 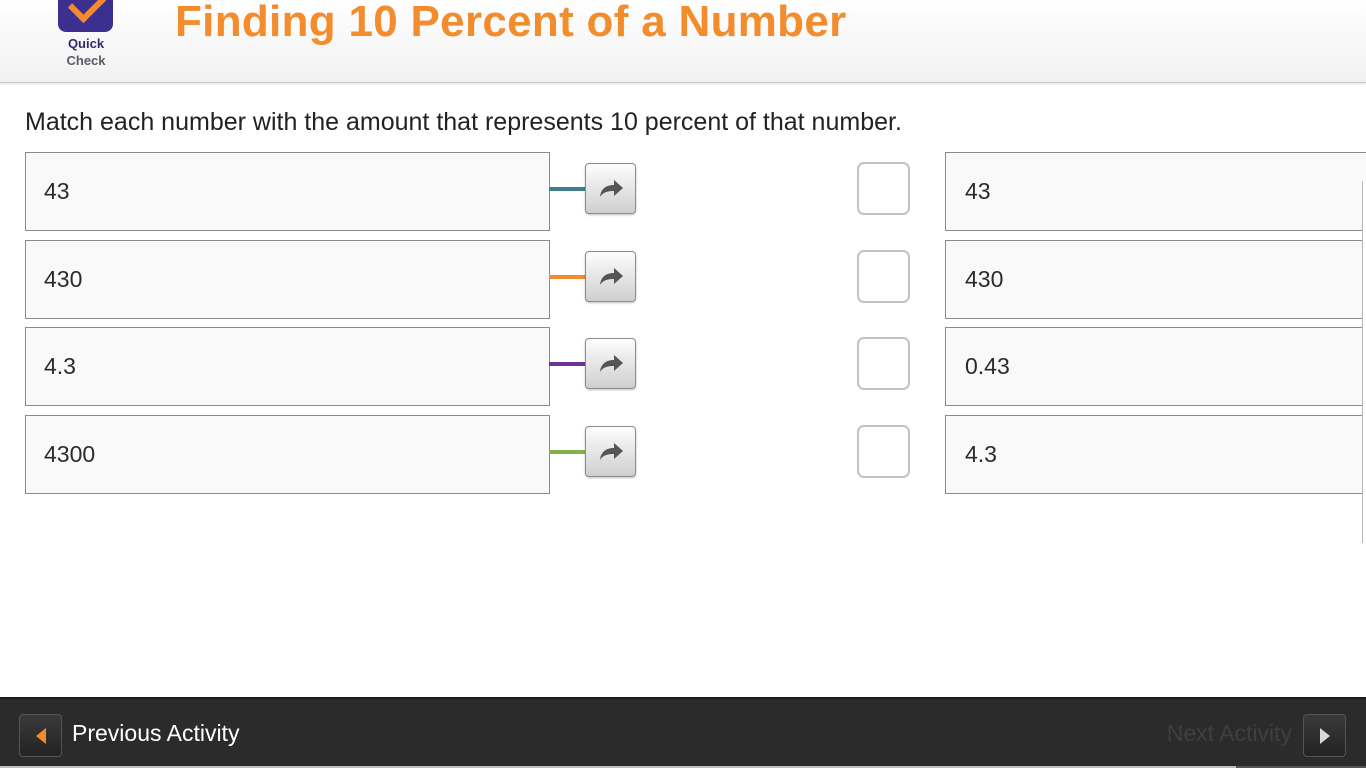 I want to click on previous-activity-label: Previous Activity, so click(x=155, y=733).